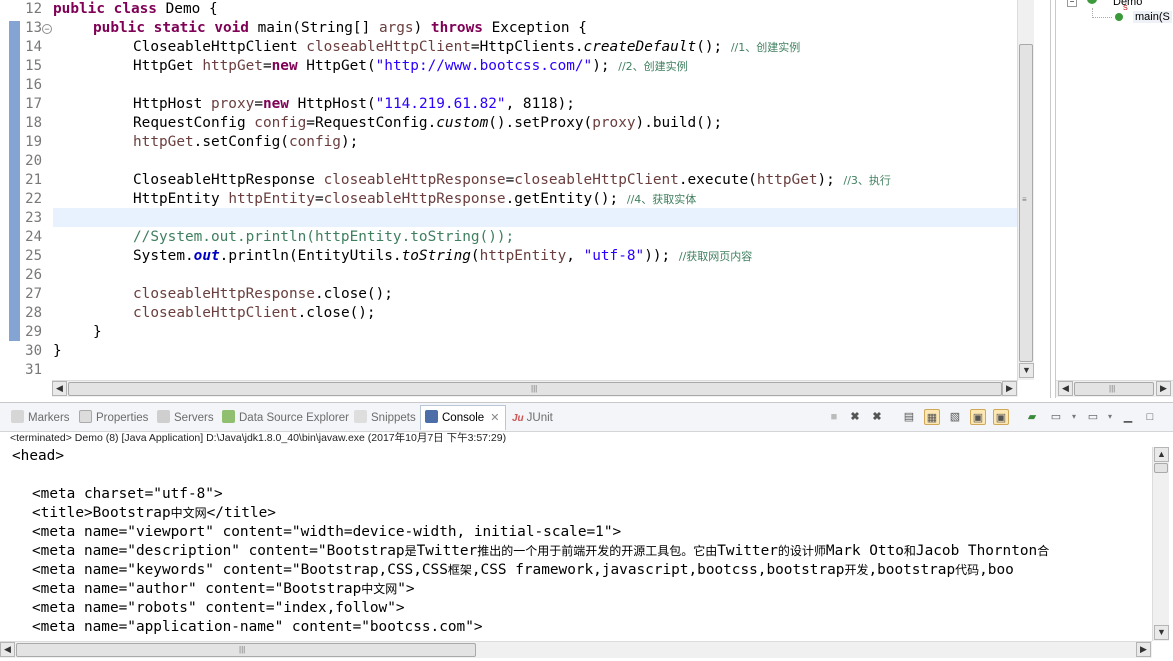  I want to click on code-line-12: public class Demo {, so click(135, 9).